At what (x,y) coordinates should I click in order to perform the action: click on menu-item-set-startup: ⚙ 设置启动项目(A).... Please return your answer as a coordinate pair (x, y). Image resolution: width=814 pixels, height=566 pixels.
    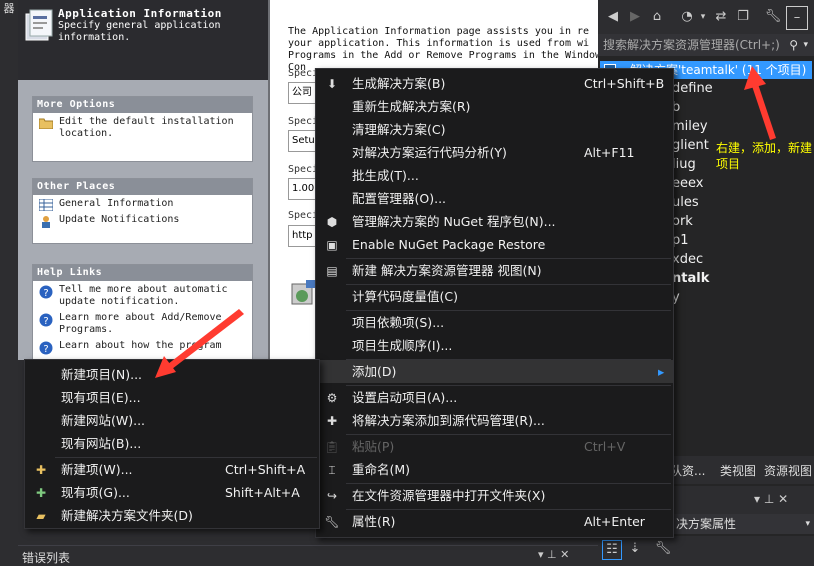
    Looking at the image, I should click on (494, 397).